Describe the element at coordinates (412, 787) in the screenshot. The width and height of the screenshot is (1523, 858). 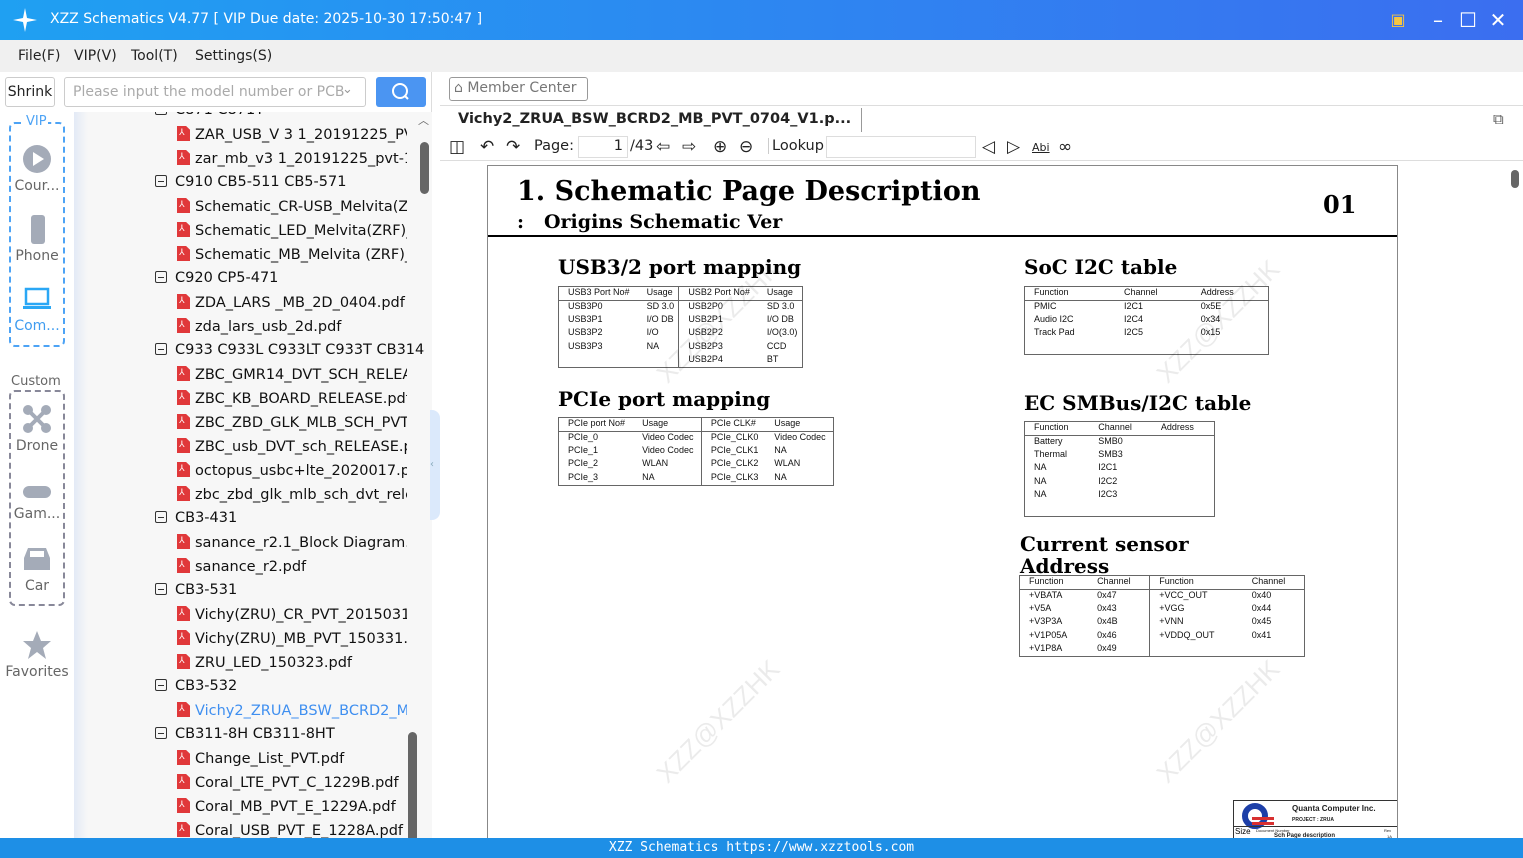
I see `tree-scrollbar-inner` at that location.